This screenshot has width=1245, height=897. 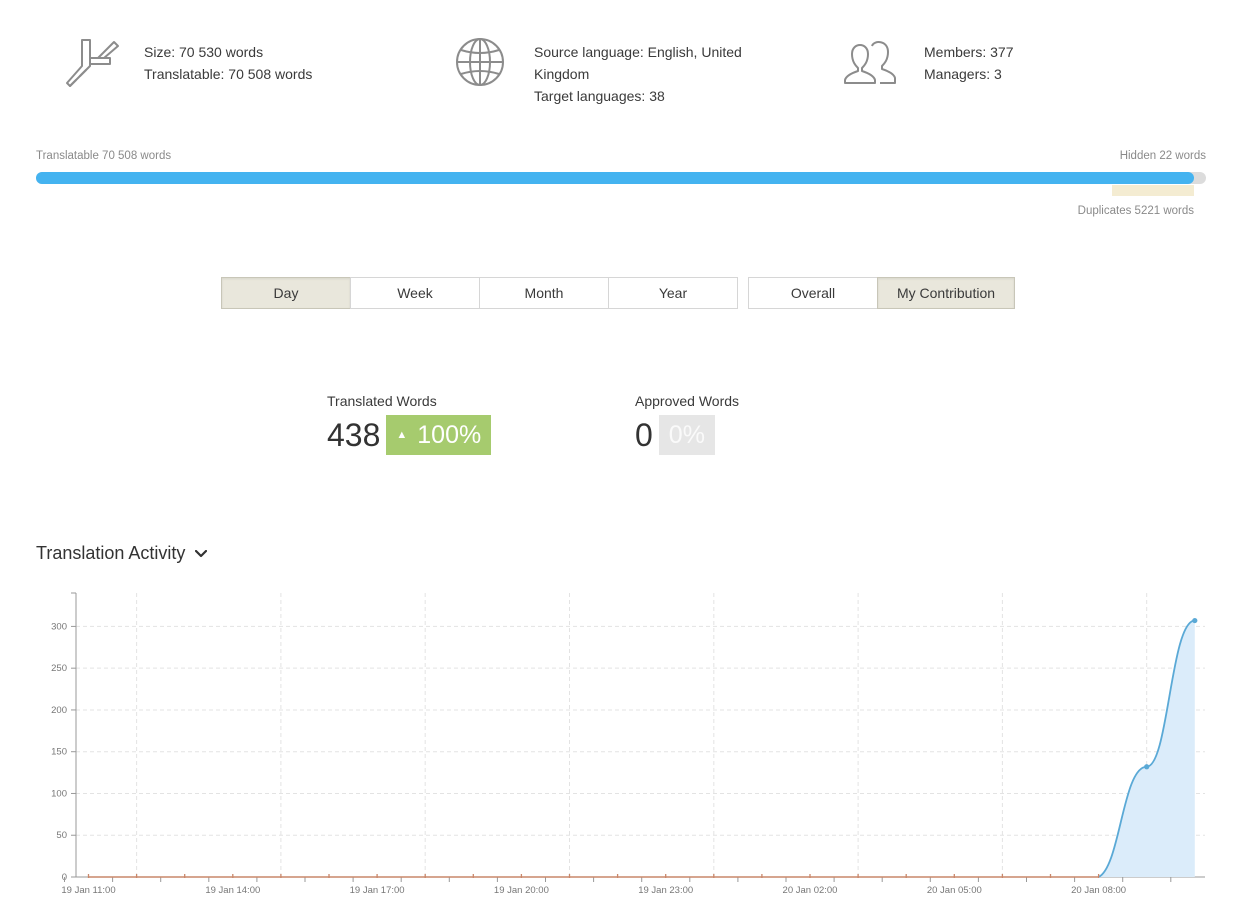 What do you see at coordinates (644, 435) in the screenshot?
I see `approved-words-value: 0` at bounding box center [644, 435].